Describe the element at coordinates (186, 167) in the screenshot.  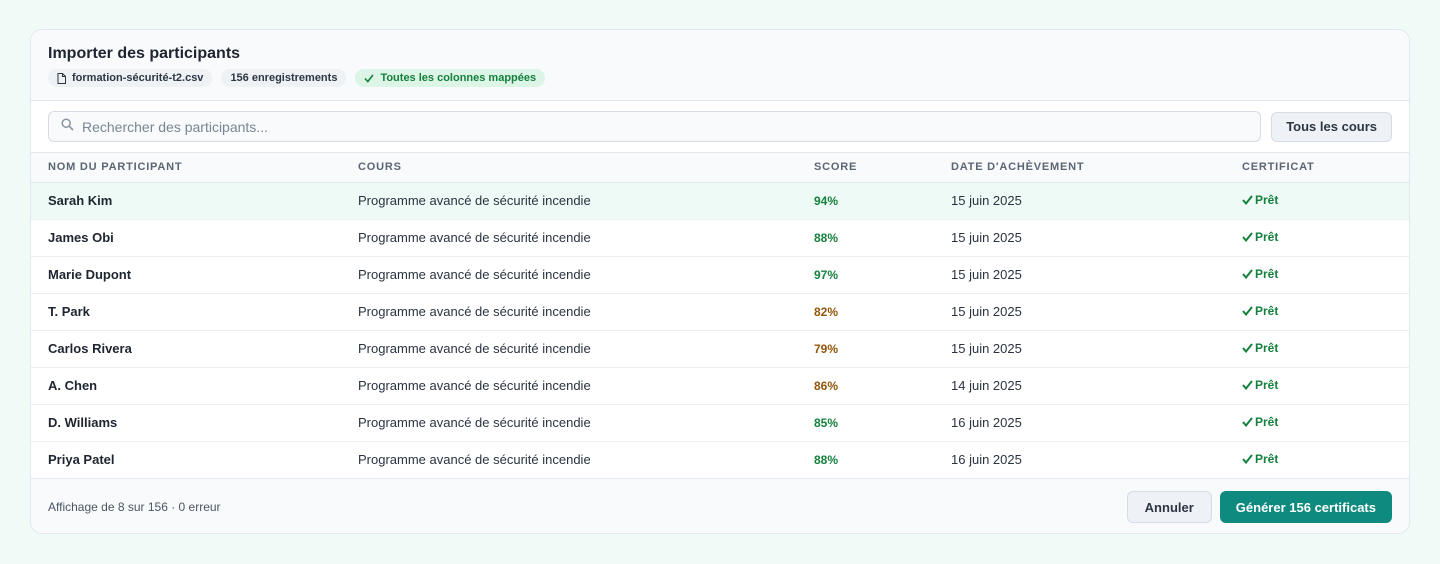
I see `column-header-name: Nom du participant` at that location.